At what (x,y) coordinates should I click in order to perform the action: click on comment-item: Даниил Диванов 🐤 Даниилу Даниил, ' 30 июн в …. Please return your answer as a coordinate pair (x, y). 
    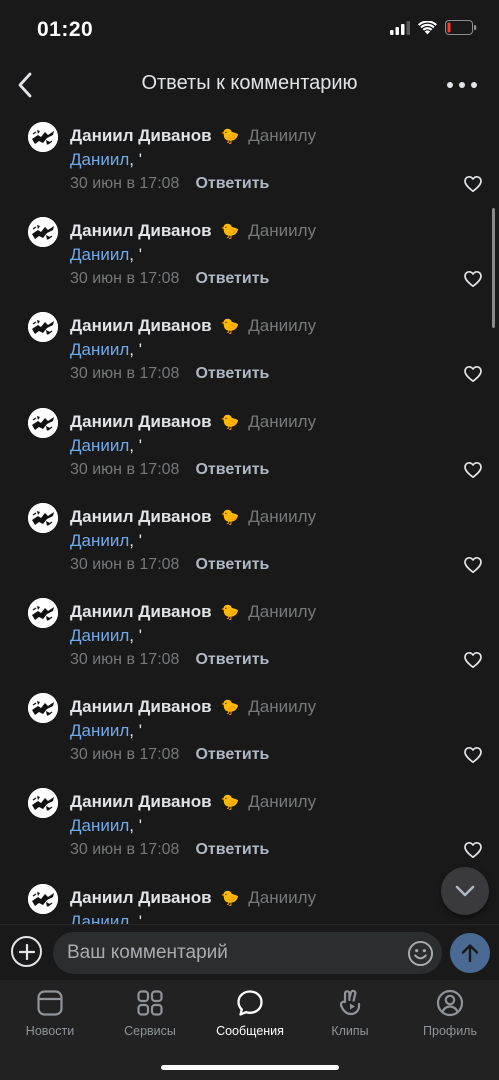
    Looking at the image, I should click on (249, 157).